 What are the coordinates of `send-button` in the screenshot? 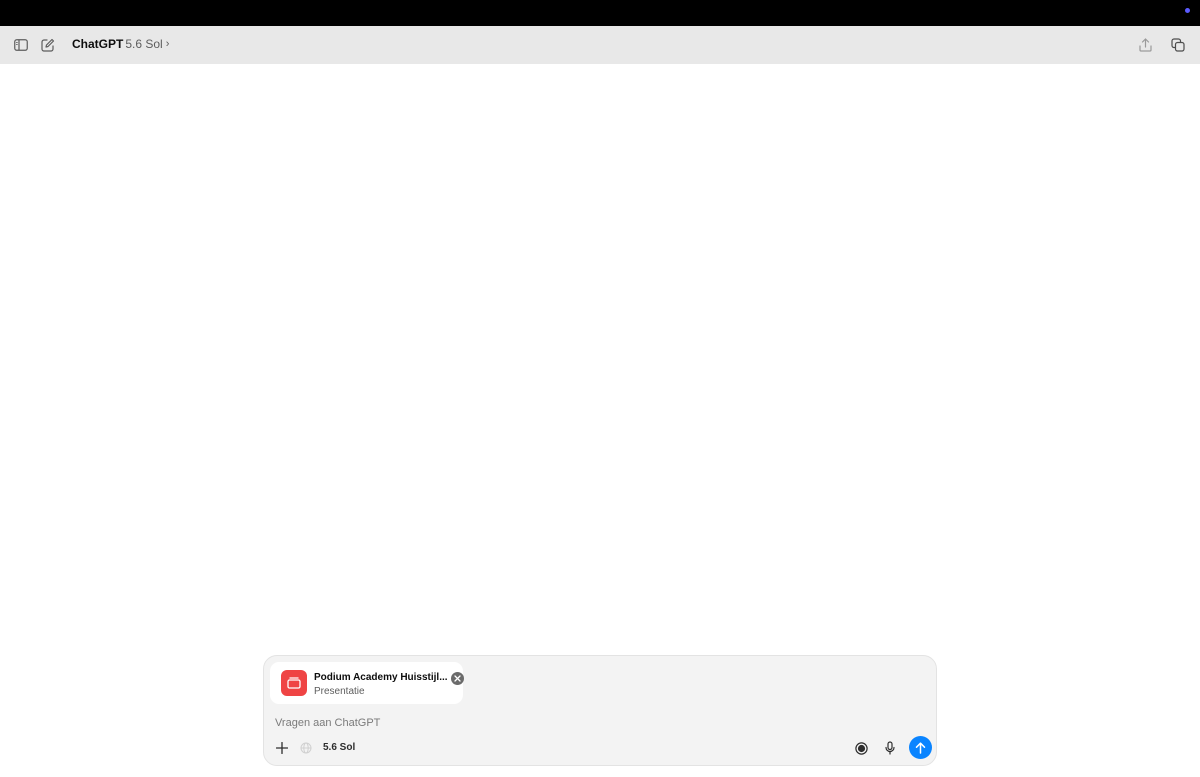 It's located at (920, 747).